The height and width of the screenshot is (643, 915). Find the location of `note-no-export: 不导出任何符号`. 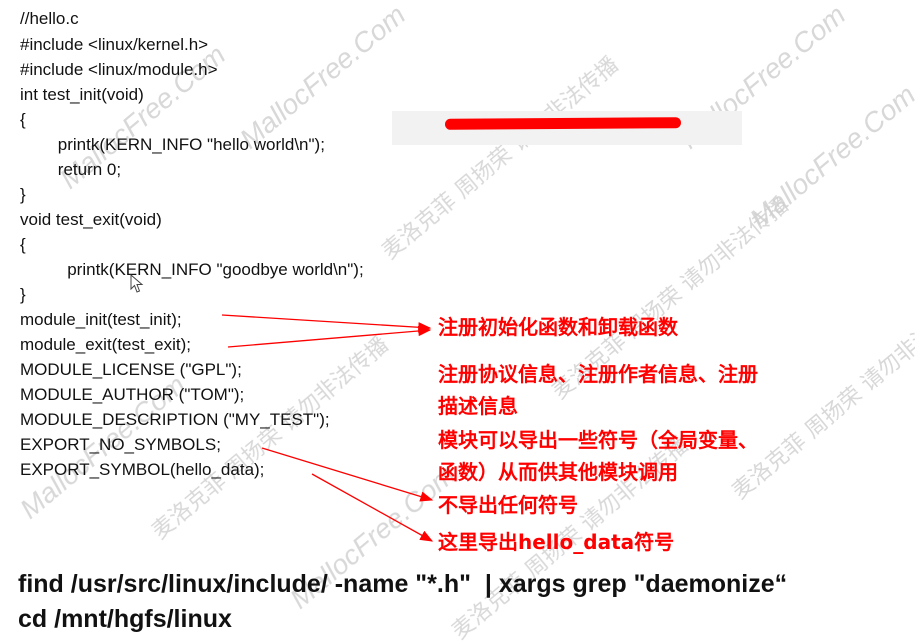

note-no-export: 不导出任何符号 is located at coordinates (508, 505).